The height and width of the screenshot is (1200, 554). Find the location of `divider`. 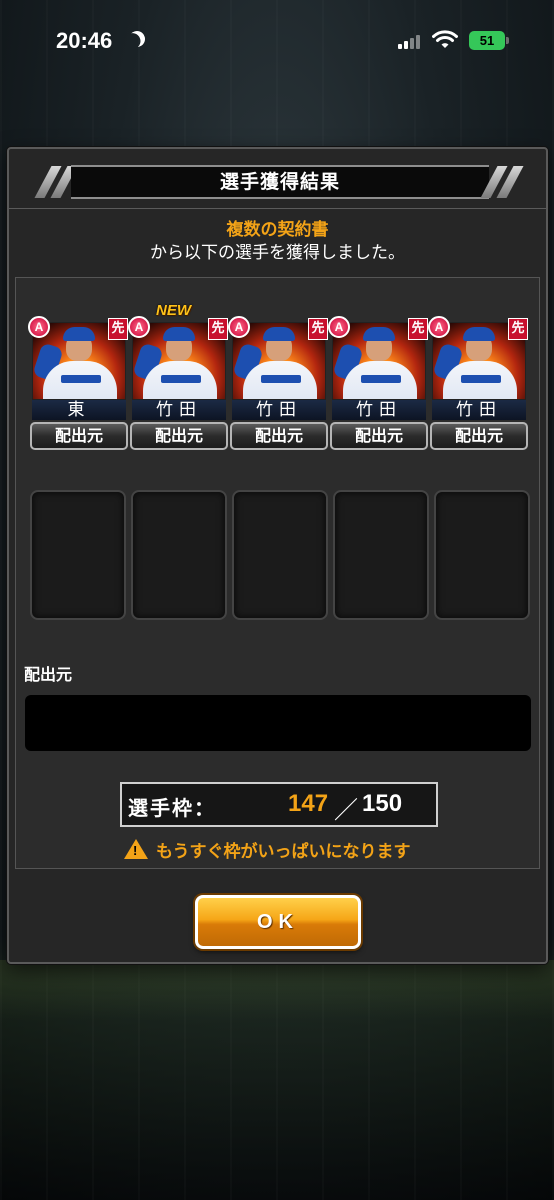

divider is located at coordinates (277, 208).